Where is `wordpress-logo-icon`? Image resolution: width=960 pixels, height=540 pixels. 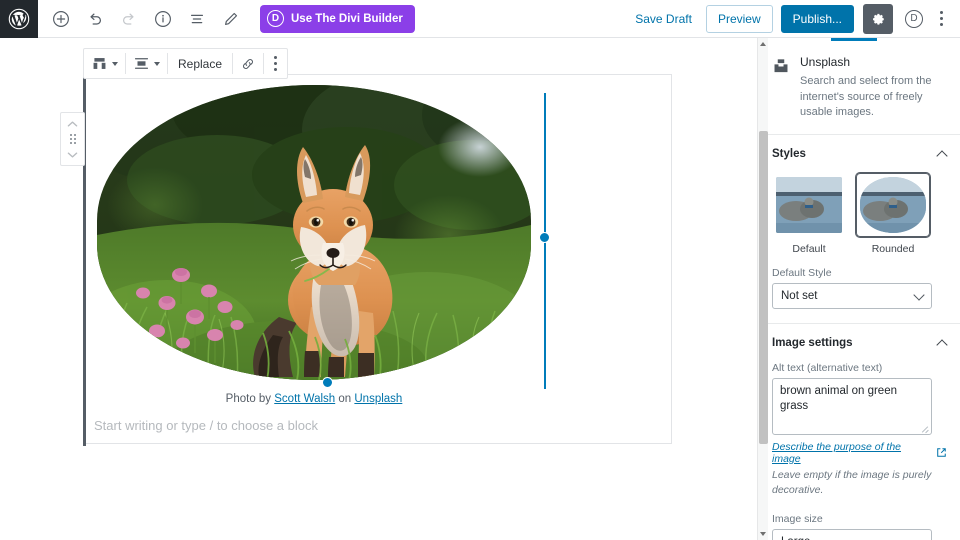 wordpress-logo-icon is located at coordinates (19, 19).